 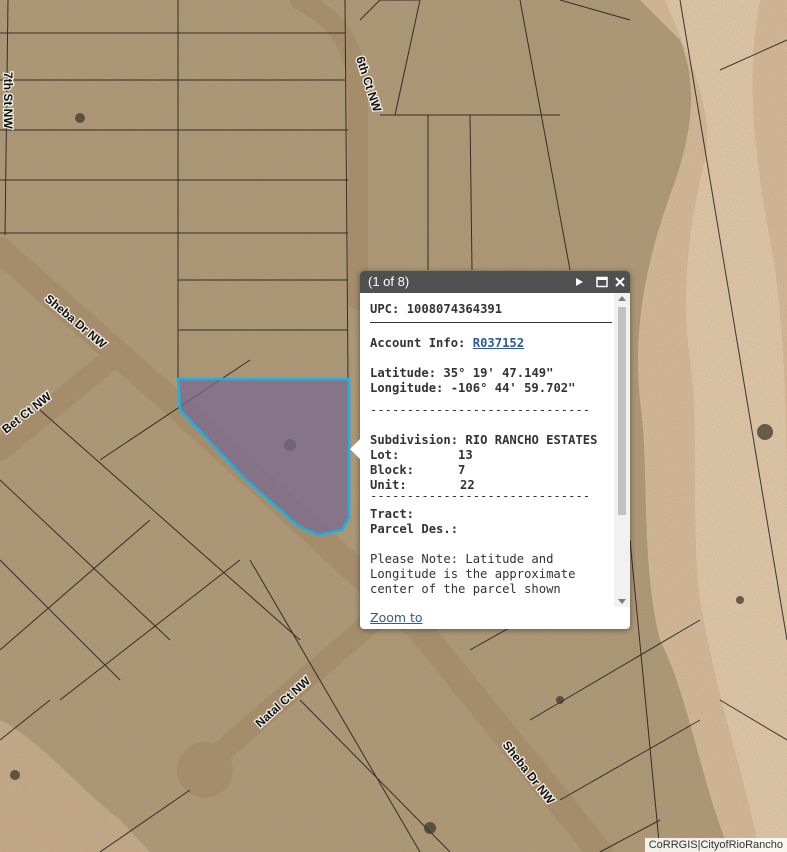 I want to click on scroll-up-icon, so click(x=622, y=298).